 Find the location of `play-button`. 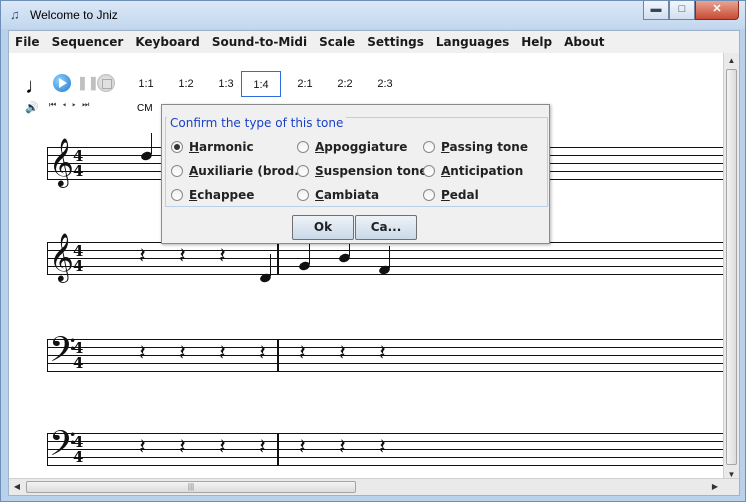

play-button is located at coordinates (62, 83).